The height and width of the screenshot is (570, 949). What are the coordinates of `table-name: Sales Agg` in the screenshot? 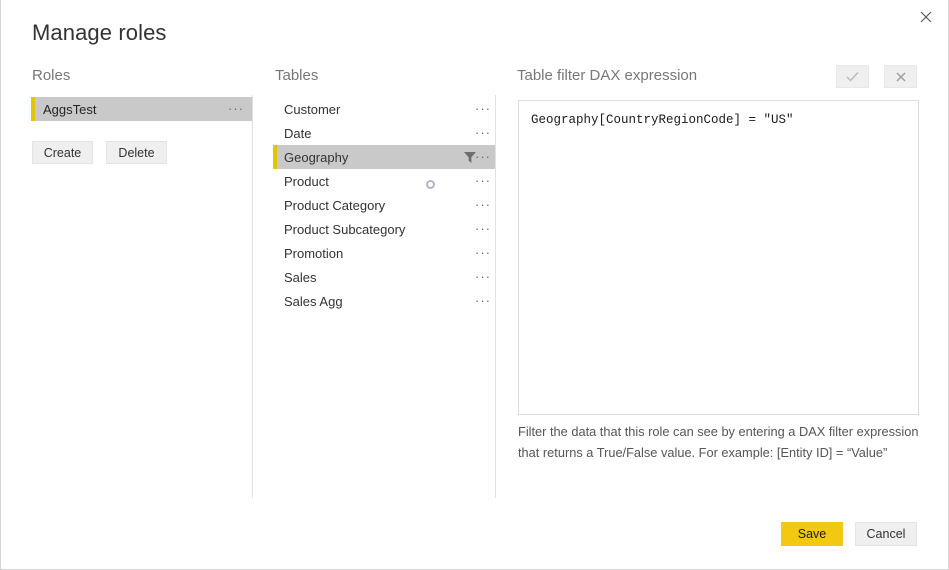 It's located at (313, 301).